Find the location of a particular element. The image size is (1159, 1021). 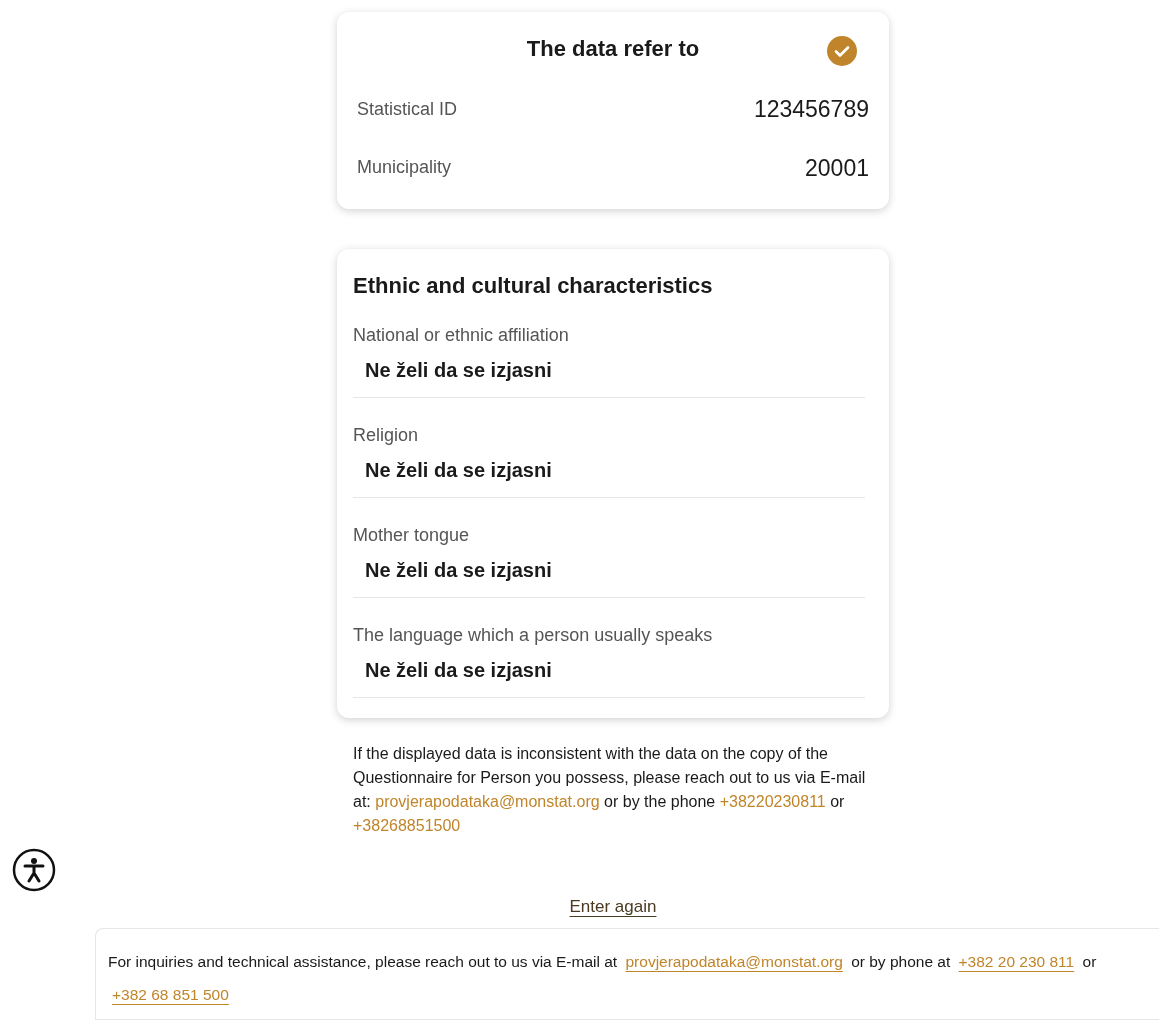

accessibility-icon is located at coordinates (34, 870).